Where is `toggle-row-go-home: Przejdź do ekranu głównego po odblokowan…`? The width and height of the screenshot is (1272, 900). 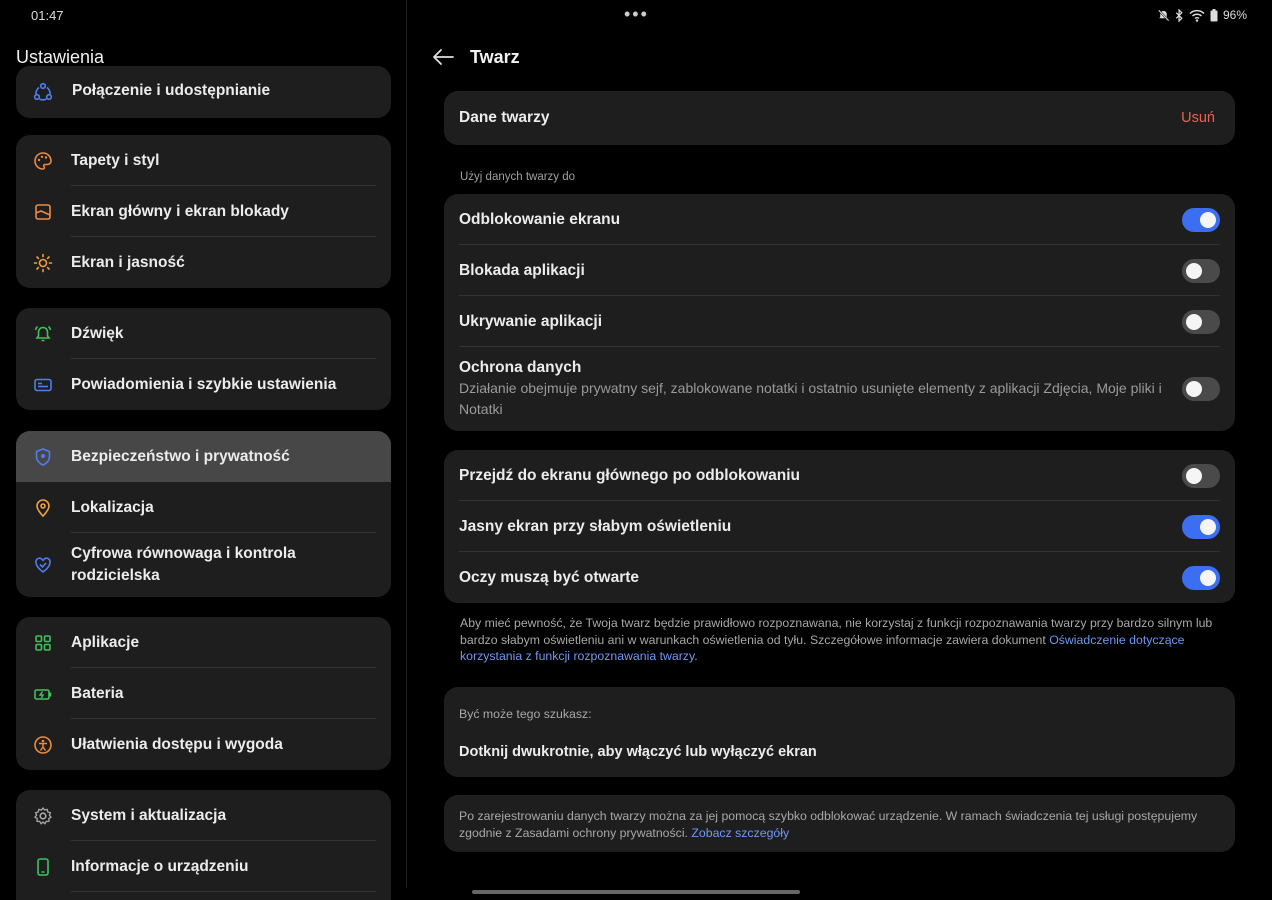 toggle-row-go-home: Przejdź do ekranu głównego po odblokowan… is located at coordinates (839, 475).